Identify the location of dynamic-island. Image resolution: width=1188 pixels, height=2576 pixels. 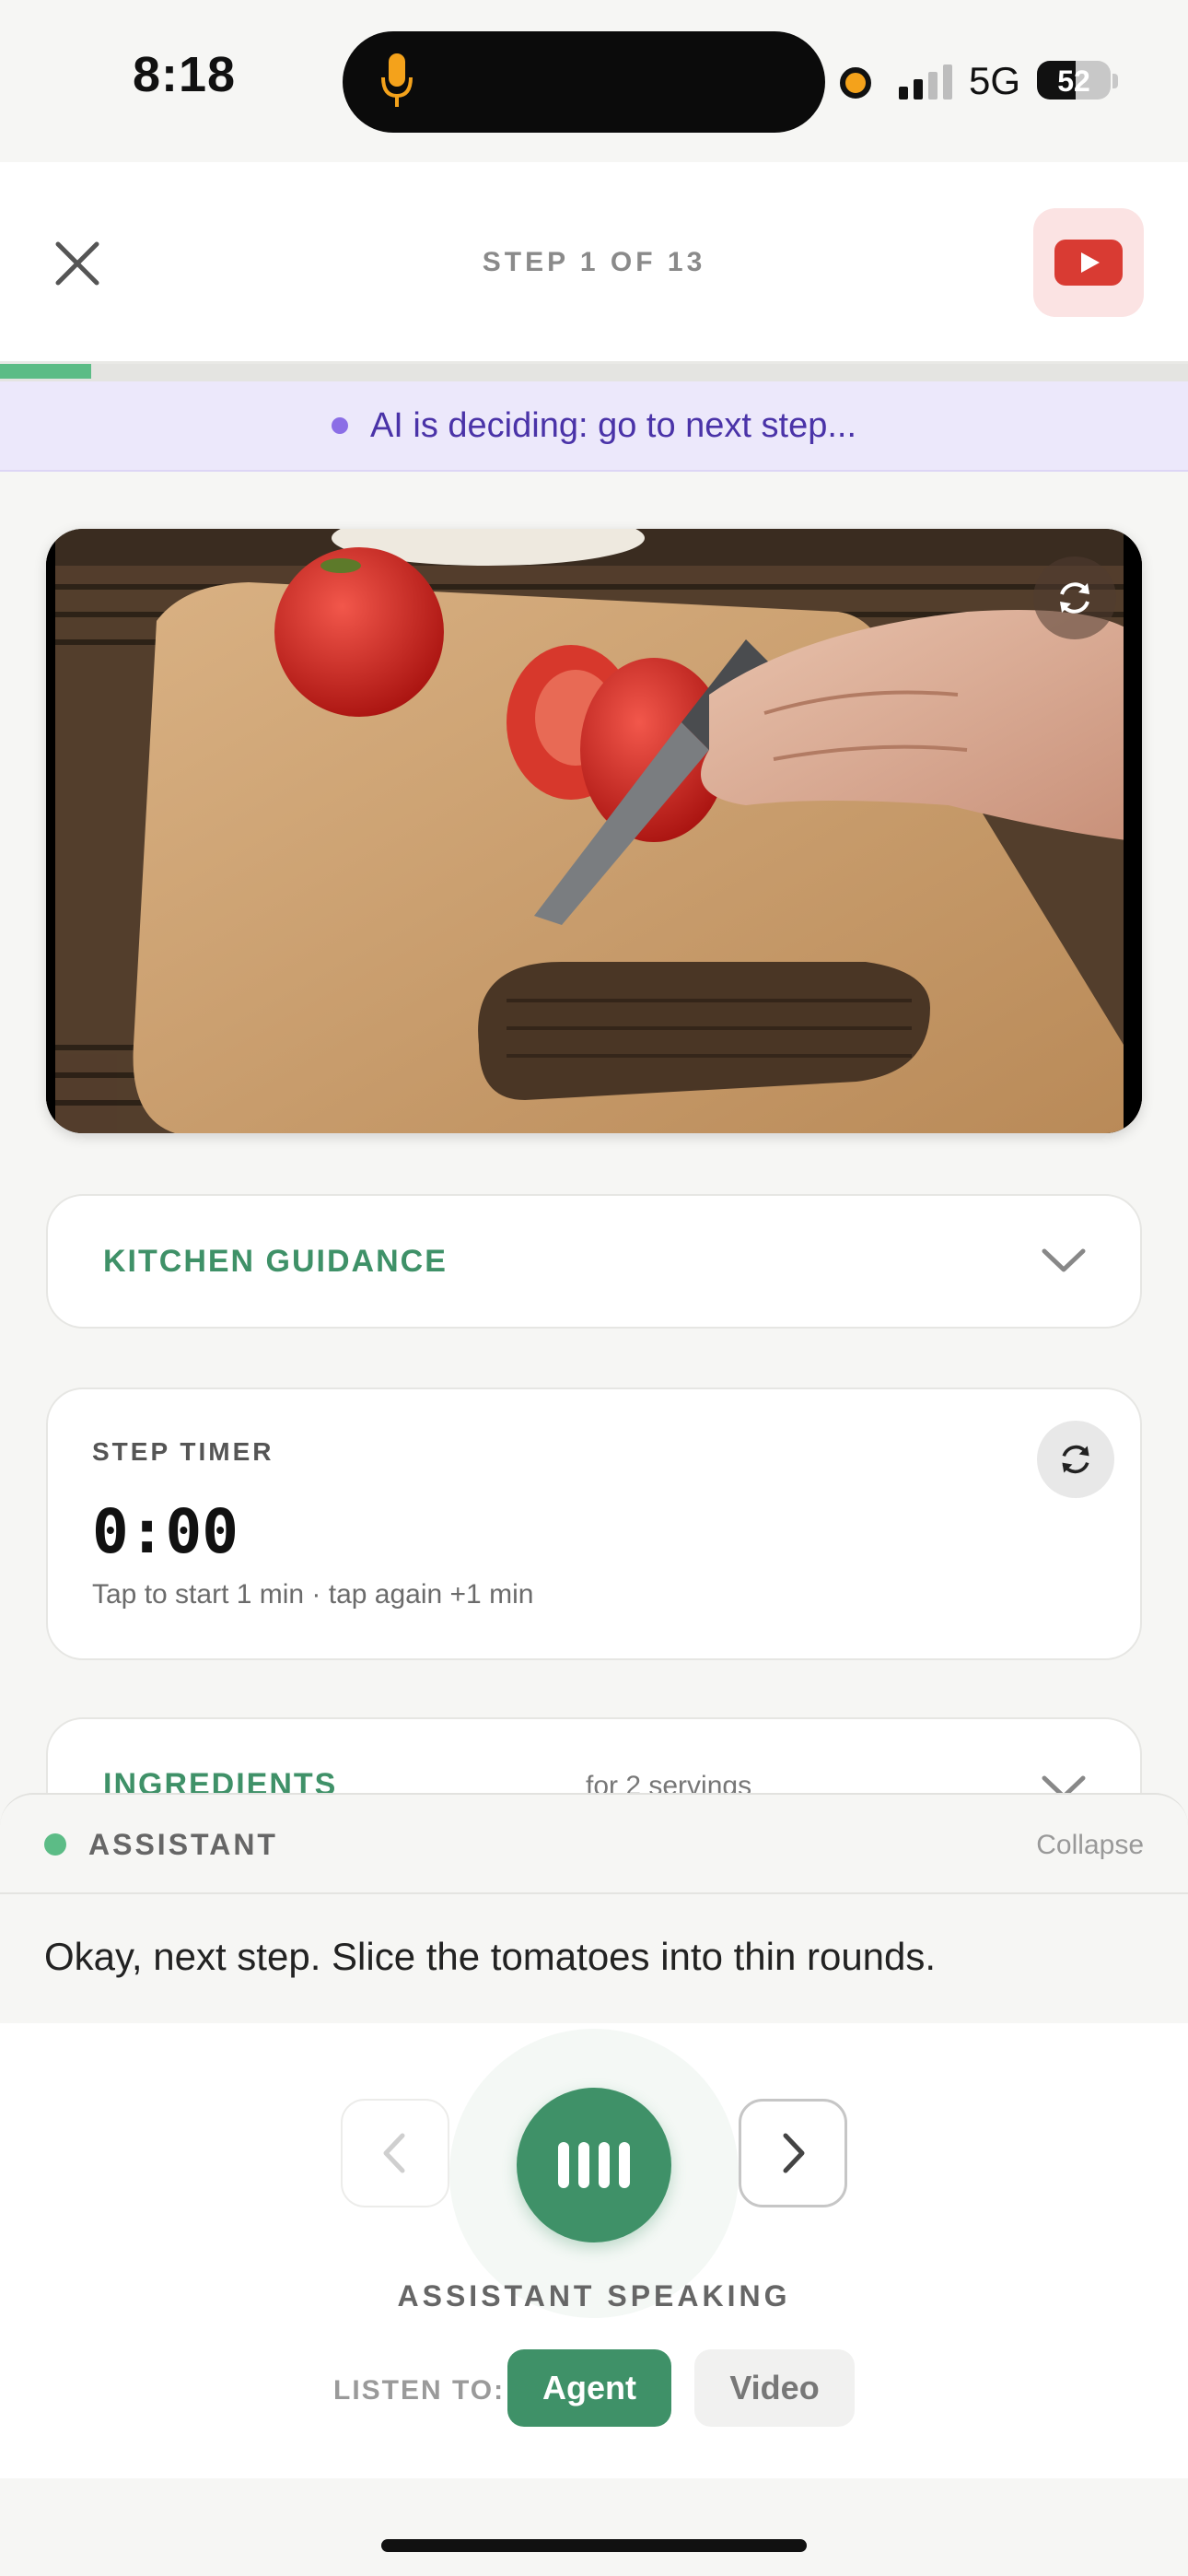
(584, 82).